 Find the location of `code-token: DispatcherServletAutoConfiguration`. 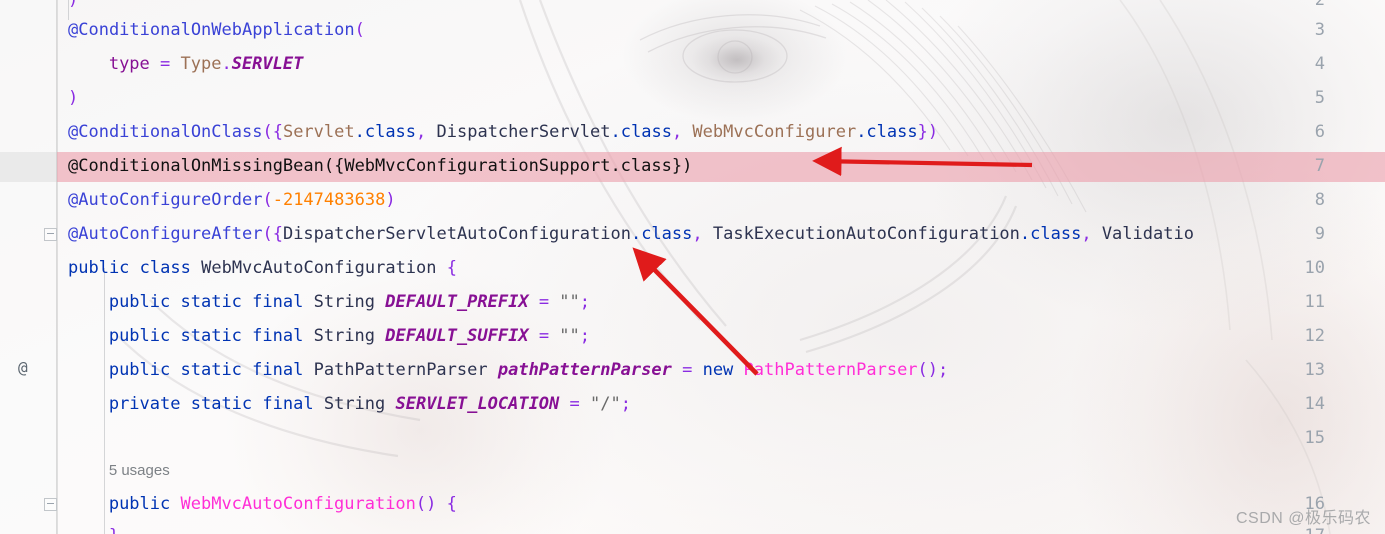

code-token: DispatcherServletAutoConfiguration is located at coordinates (456, 234).